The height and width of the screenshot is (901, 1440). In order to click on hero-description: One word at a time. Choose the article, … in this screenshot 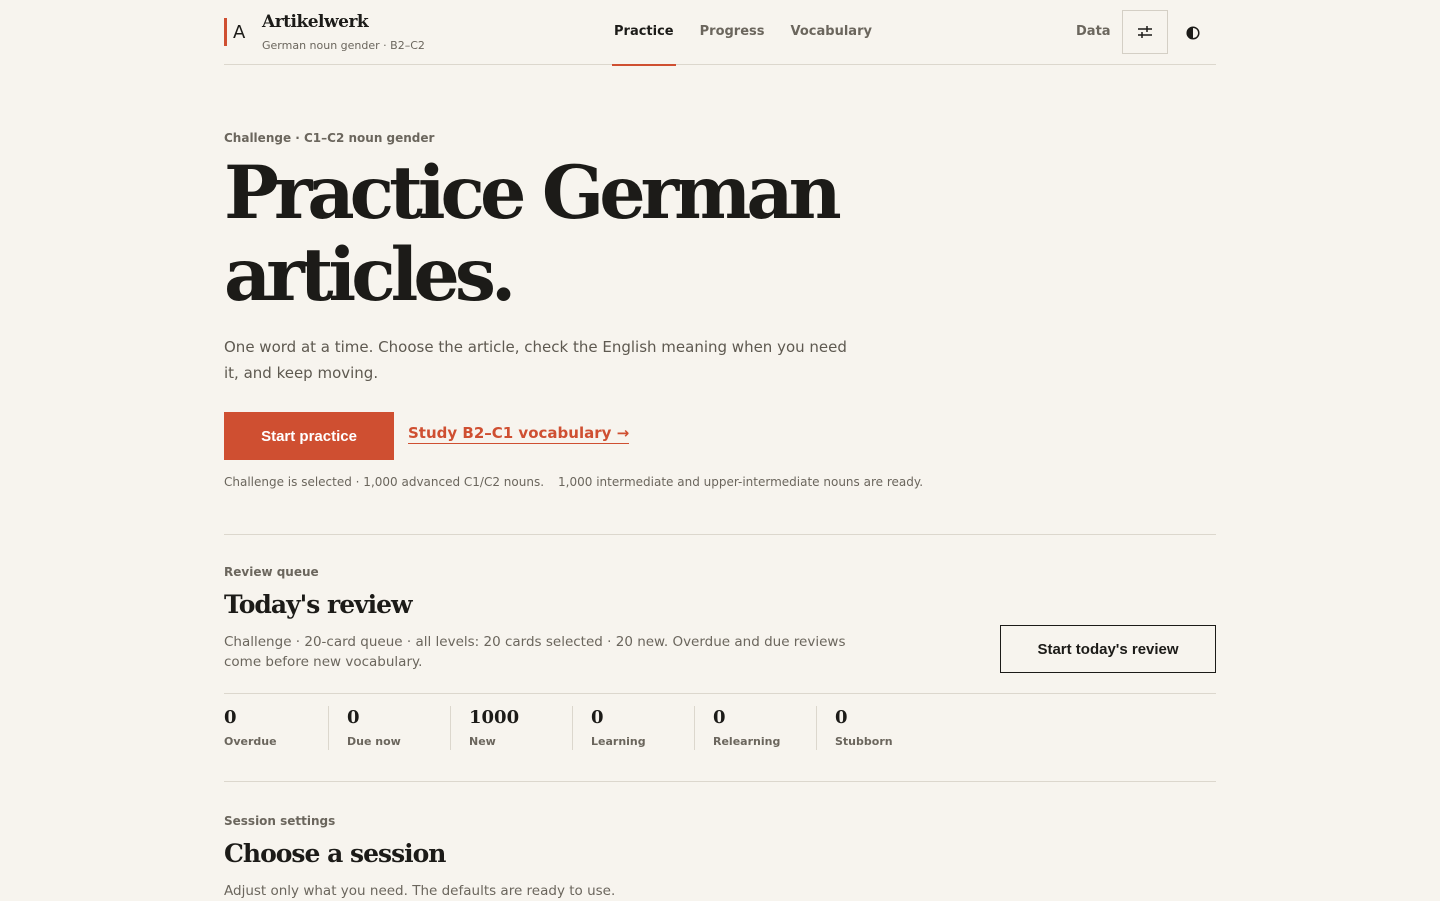, I will do `click(535, 360)`.